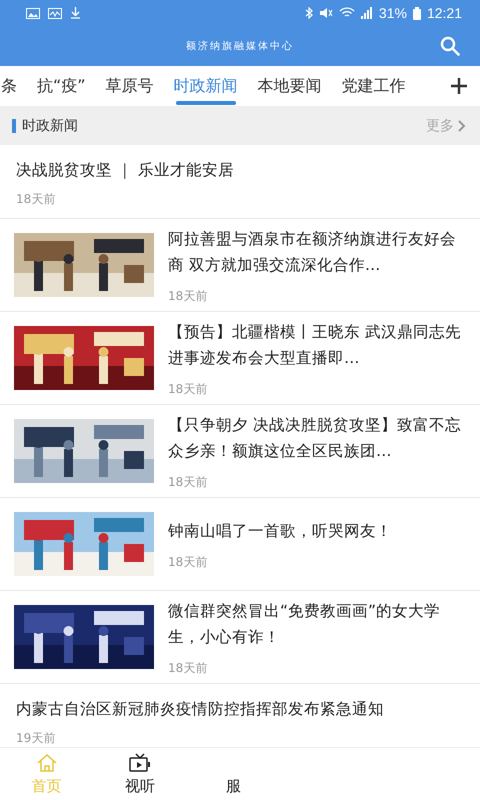 This screenshot has width=480, height=800. I want to click on section-title: 时政新闻, so click(50, 126).